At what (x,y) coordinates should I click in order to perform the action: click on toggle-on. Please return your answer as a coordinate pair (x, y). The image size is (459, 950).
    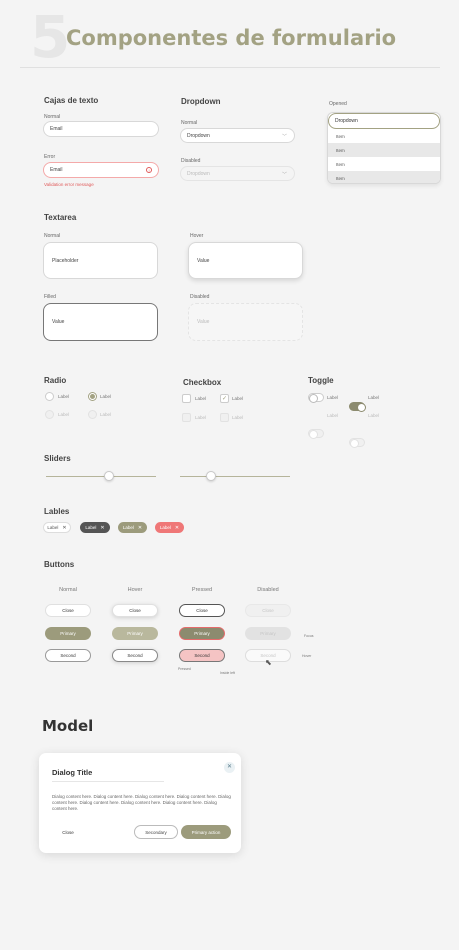
    Looking at the image, I should click on (357, 407).